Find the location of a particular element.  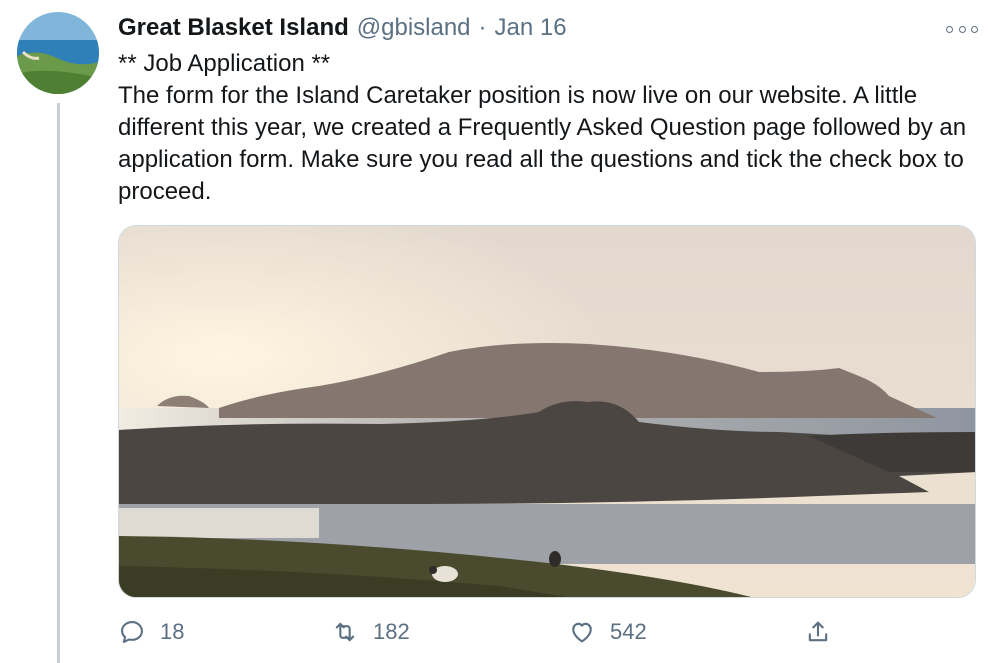

tweet-heading: ** Job Application ** is located at coordinates (224, 63).